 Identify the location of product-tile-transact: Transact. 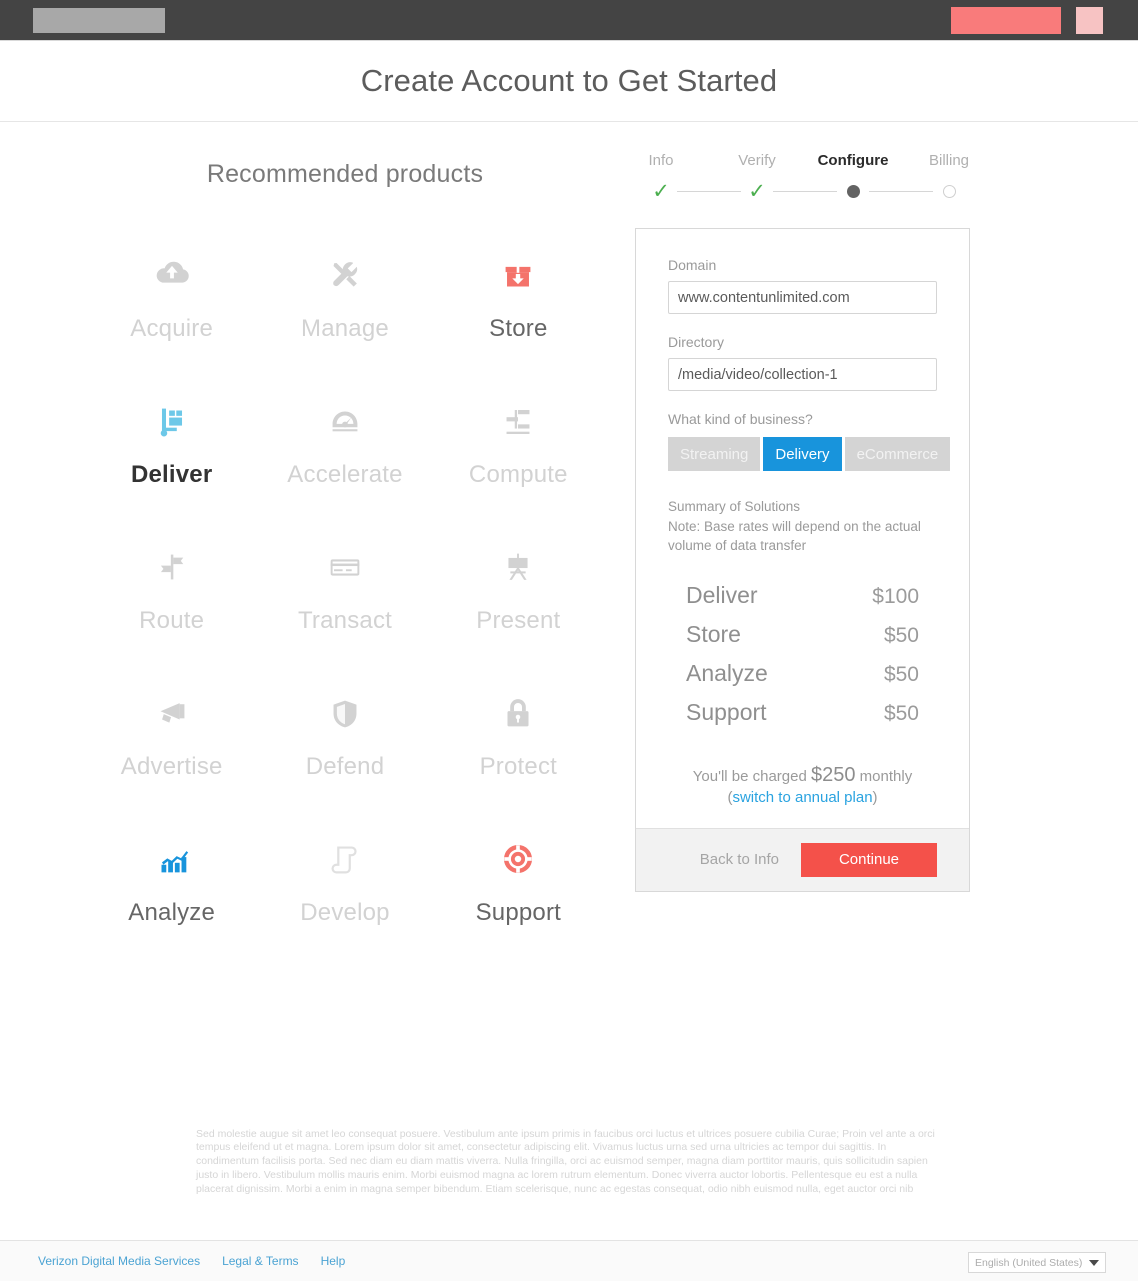
(344, 587).